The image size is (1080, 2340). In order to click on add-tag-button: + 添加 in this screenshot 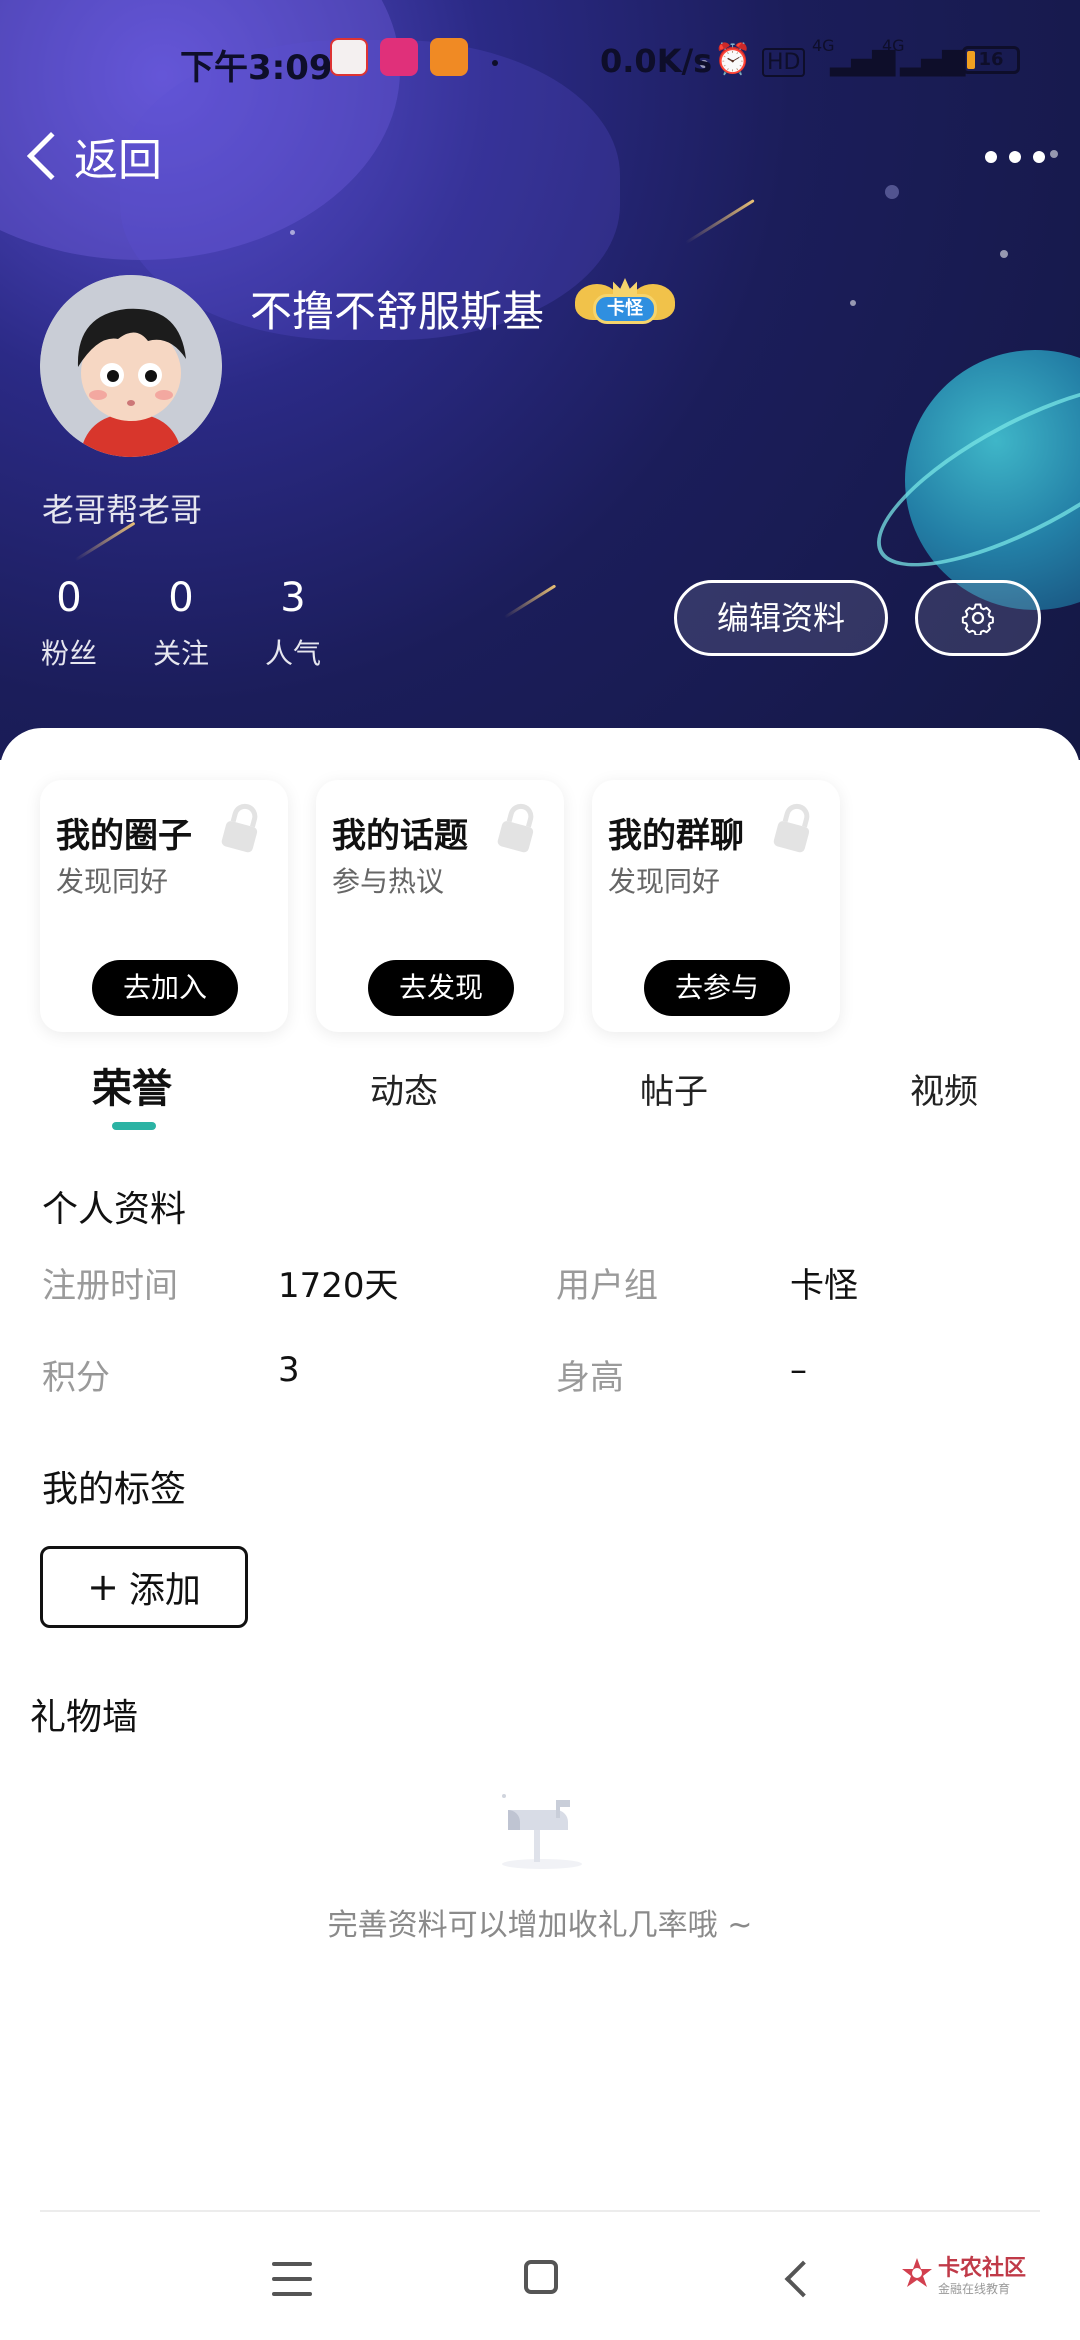, I will do `click(144, 1587)`.